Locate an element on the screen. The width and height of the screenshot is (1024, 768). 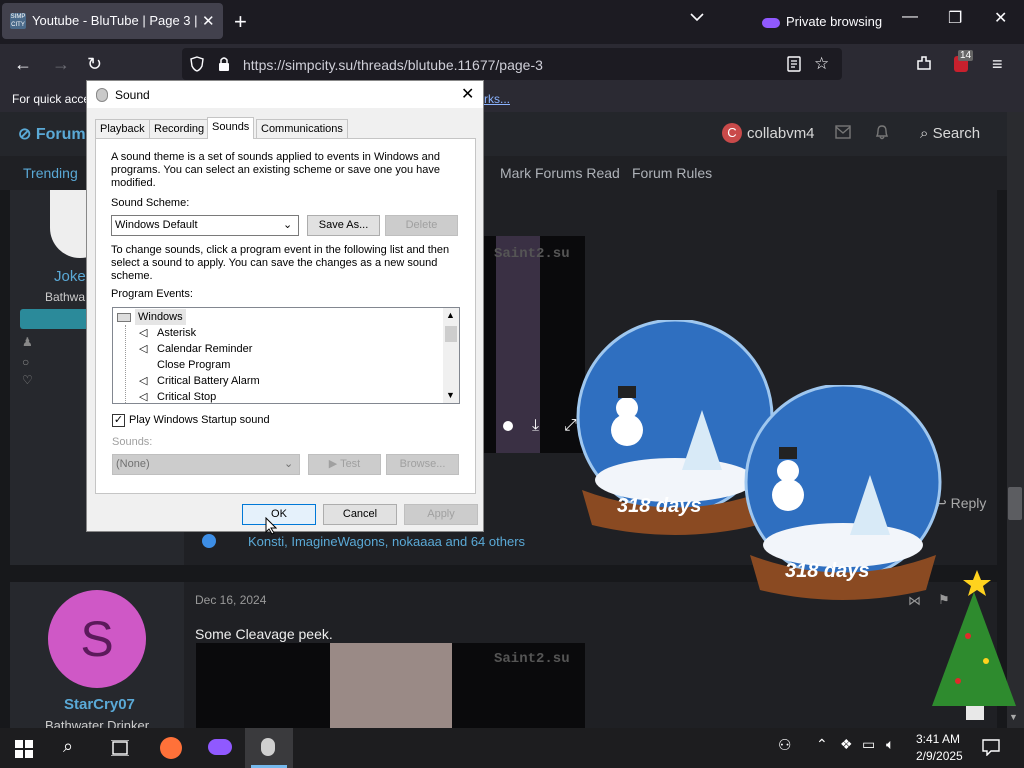
volume-icon: 🔈︎ is located at coordinates (890, 744).